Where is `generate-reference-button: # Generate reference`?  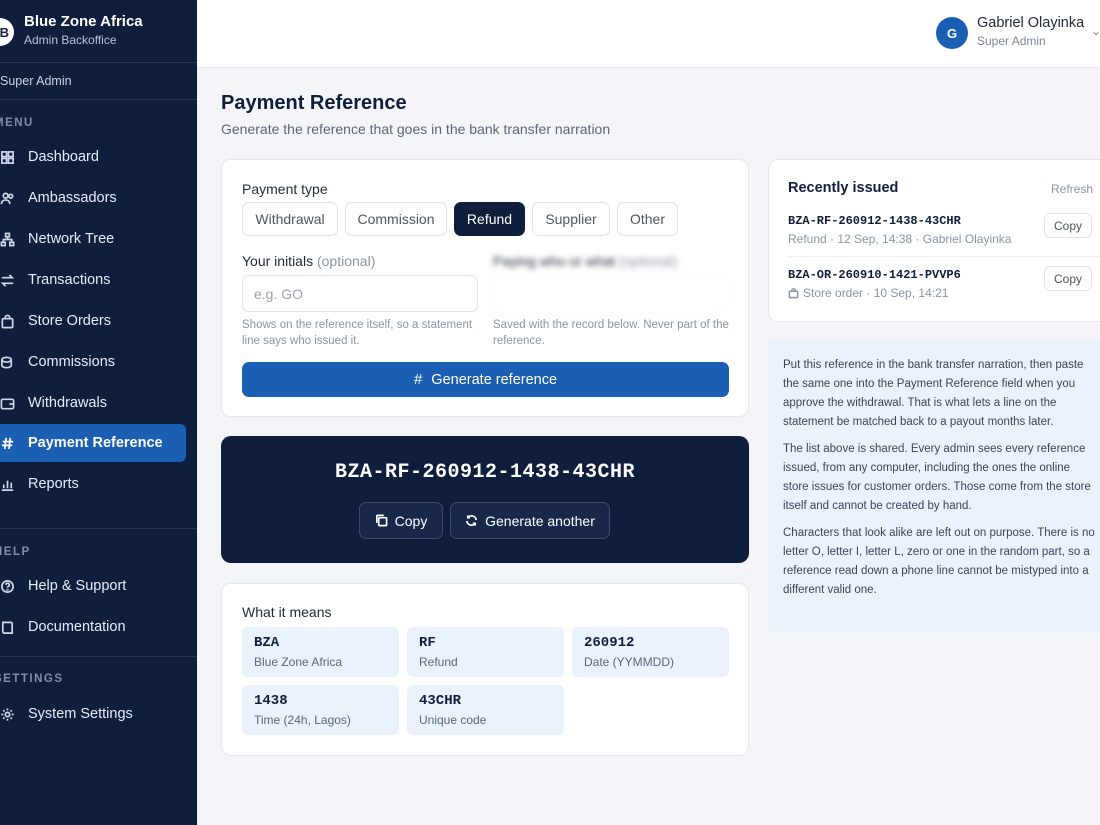
generate-reference-button: # Generate reference is located at coordinates (485, 379).